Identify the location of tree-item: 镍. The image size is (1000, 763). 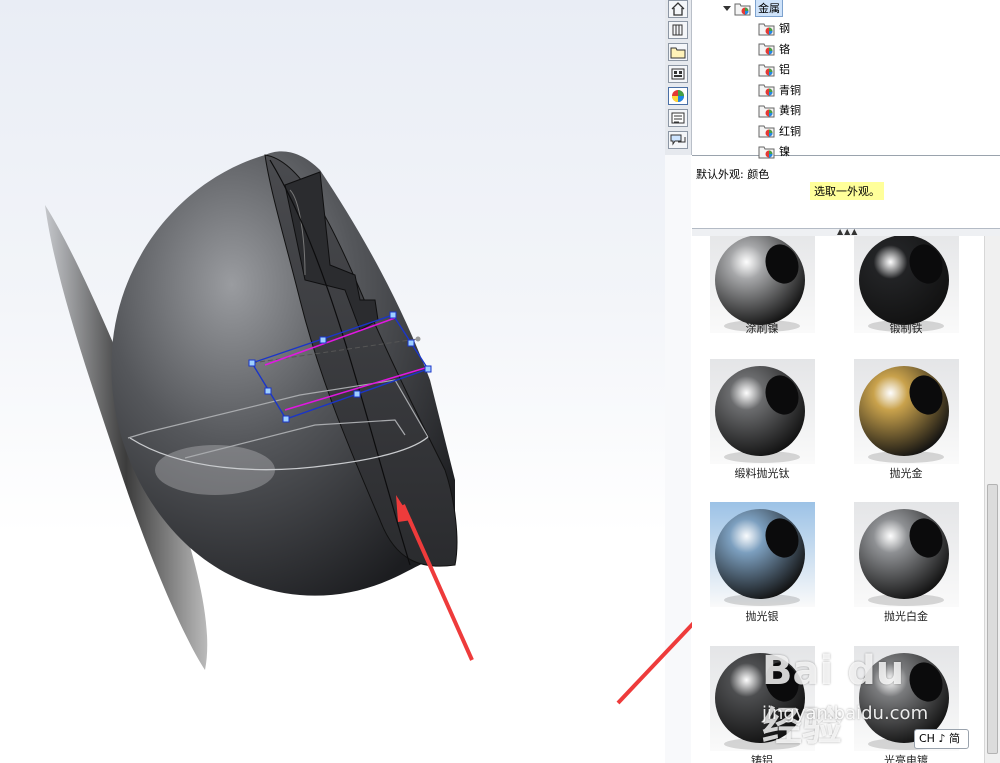
(774, 151).